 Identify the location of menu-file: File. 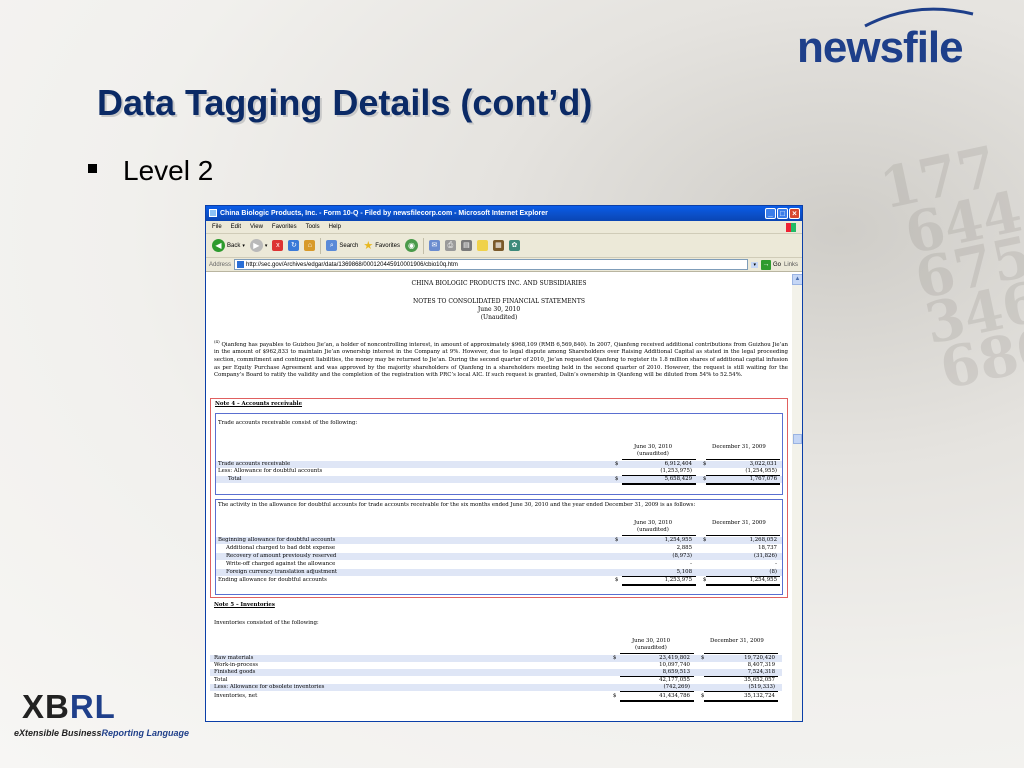
(217, 227).